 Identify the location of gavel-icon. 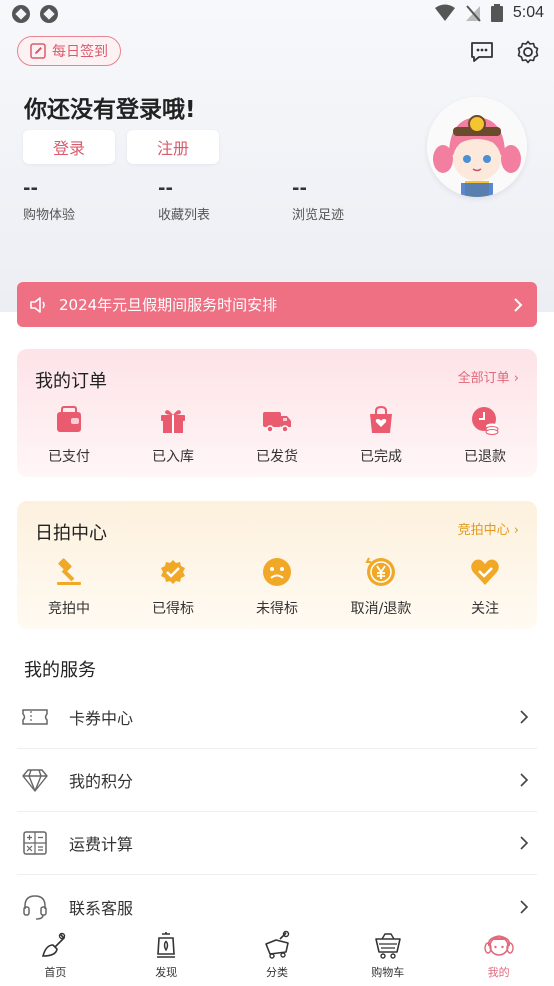
(69, 571).